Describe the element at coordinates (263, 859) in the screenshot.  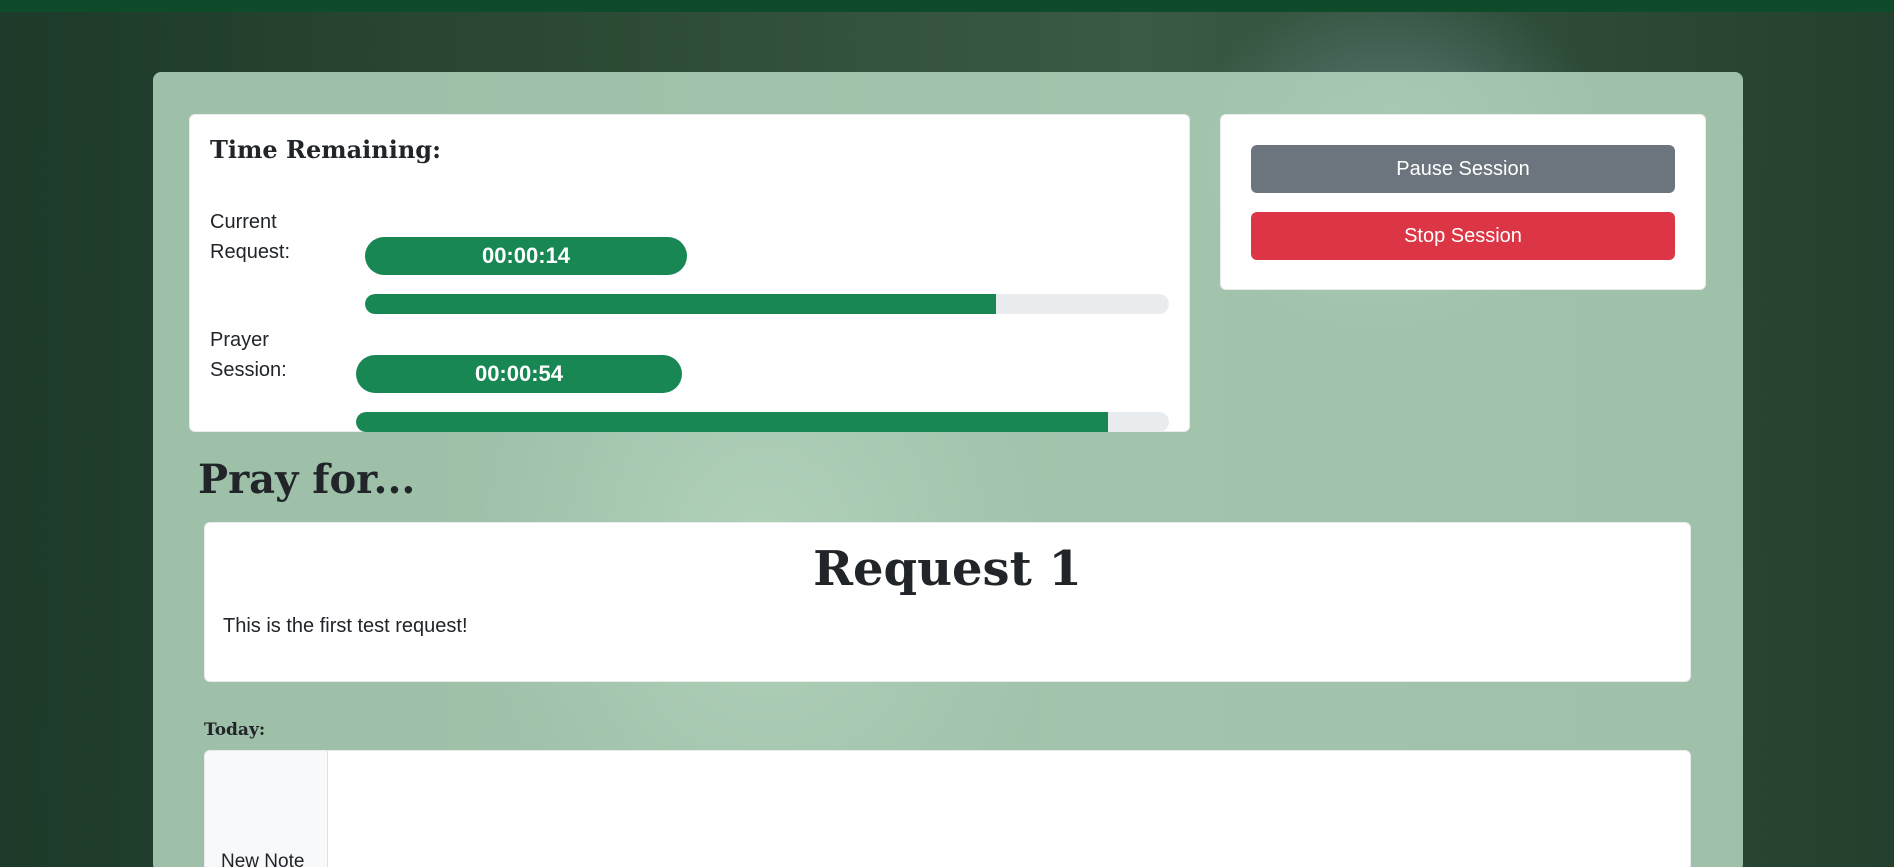
I see `new-note-label: New Note` at that location.